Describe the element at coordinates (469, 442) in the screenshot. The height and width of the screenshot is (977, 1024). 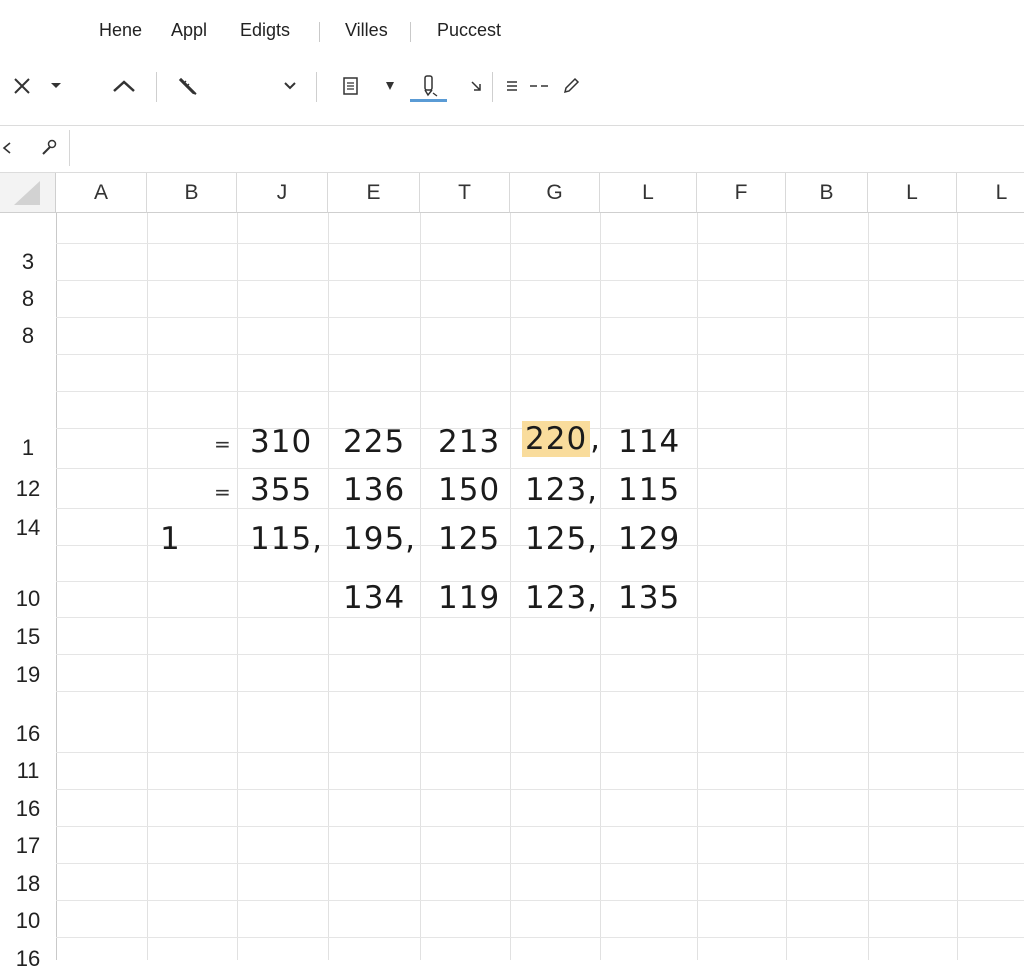
I see `cell-value: 213` at that location.